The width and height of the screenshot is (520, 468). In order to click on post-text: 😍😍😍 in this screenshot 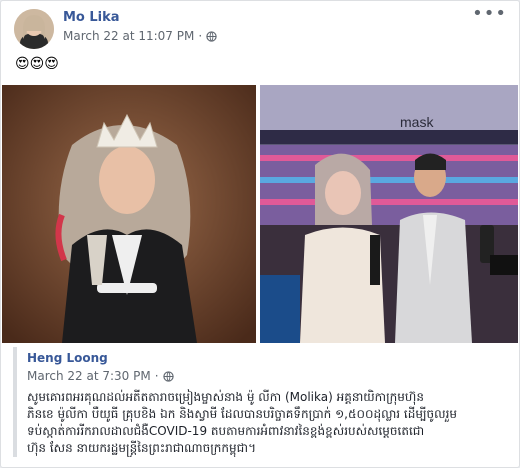, I will do `click(37, 64)`.